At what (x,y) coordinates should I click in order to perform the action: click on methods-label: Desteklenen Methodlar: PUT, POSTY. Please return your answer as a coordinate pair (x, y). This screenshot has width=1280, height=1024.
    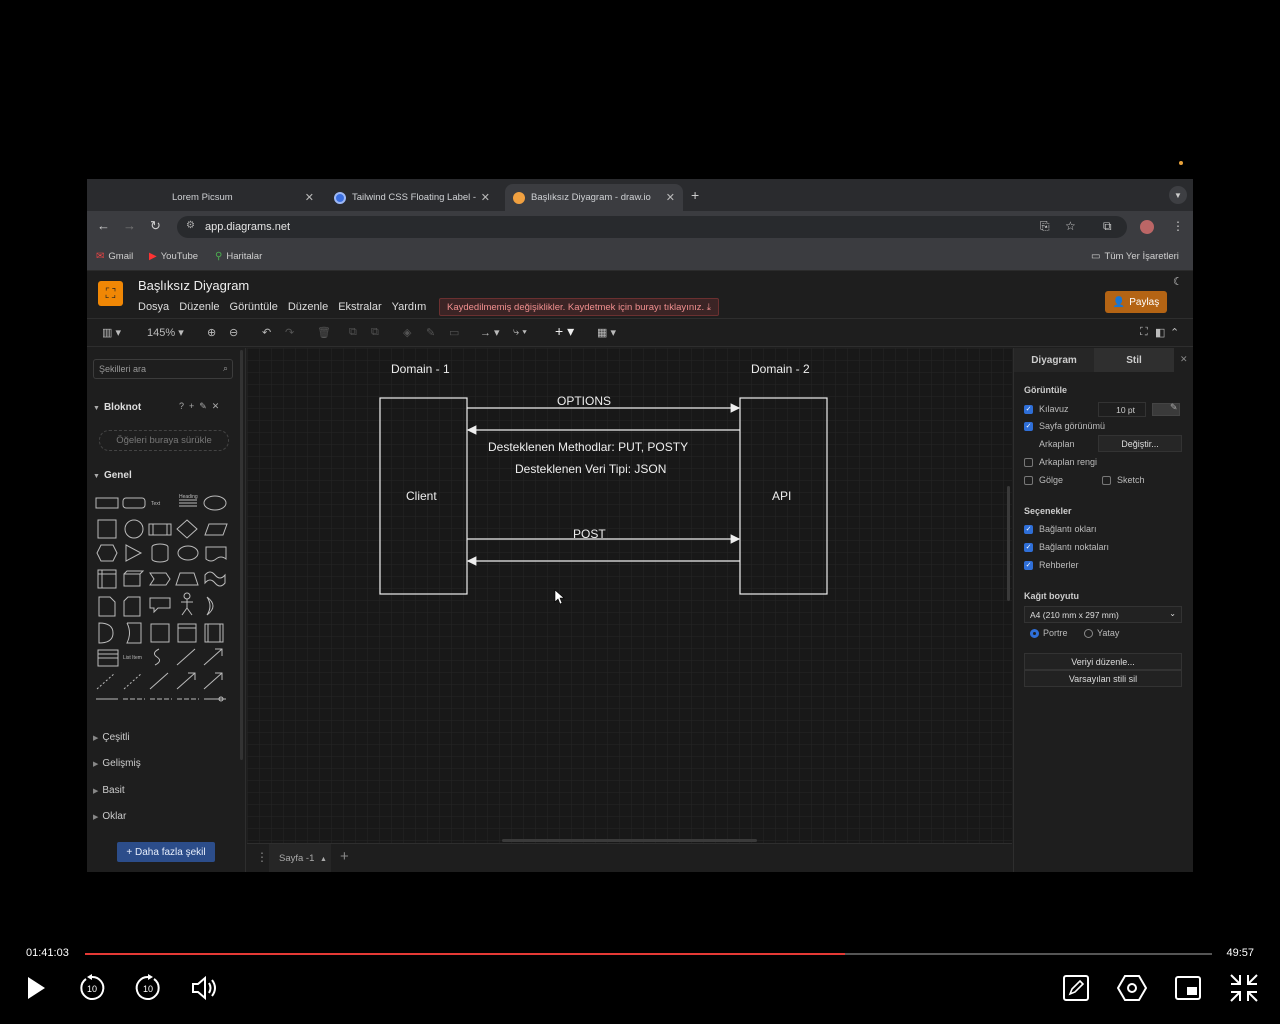
    Looking at the image, I should click on (588, 447).